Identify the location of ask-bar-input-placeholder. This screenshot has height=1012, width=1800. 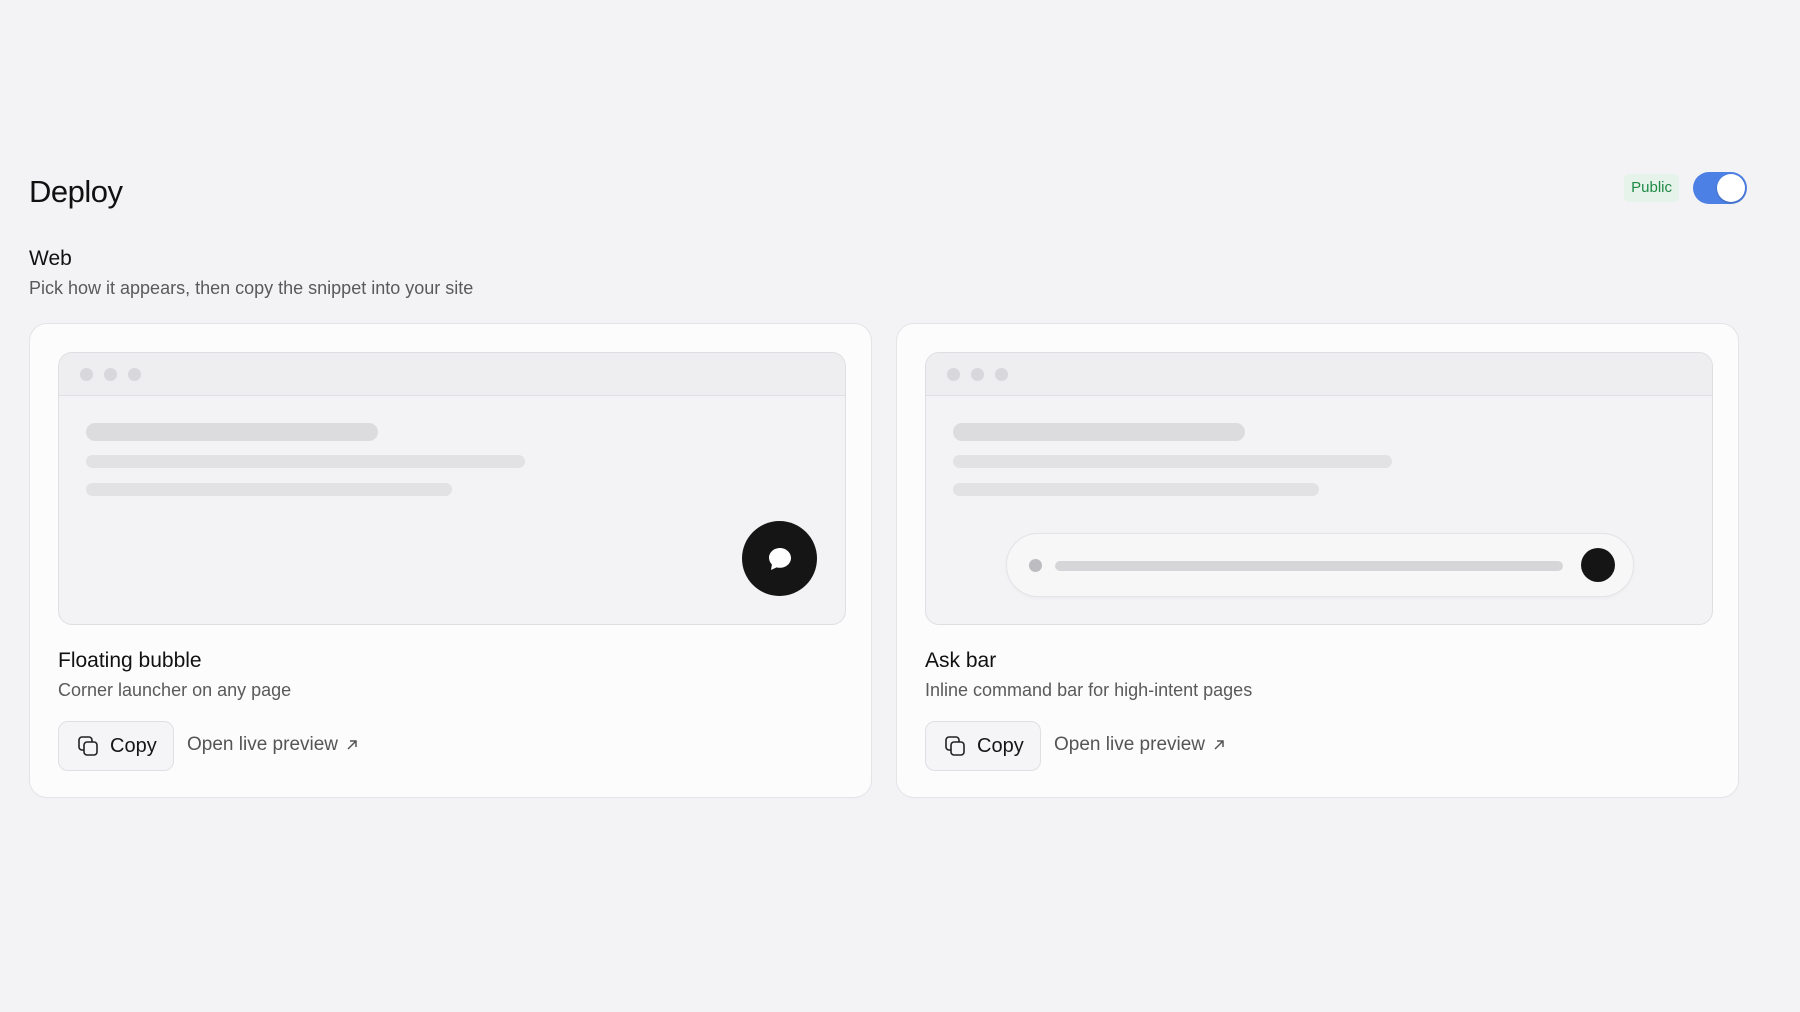
(1309, 566).